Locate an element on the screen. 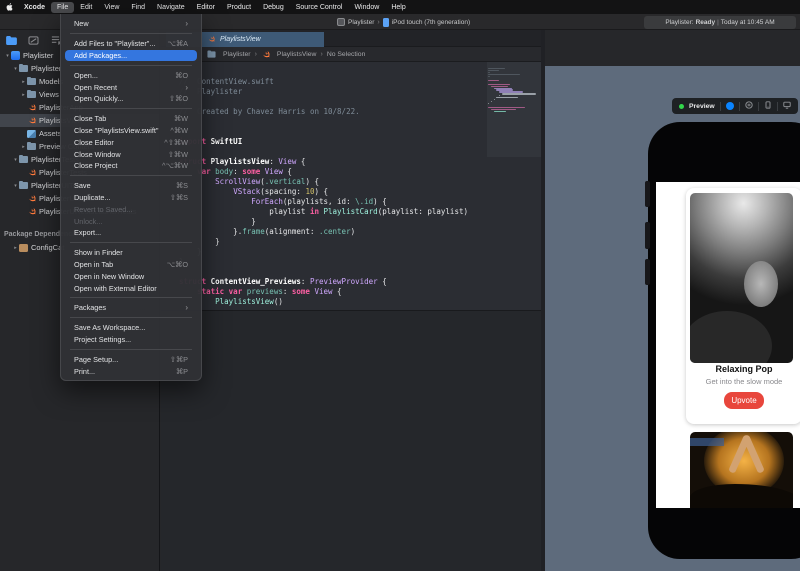  menu-find: Find is located at coordinates (138, 7).